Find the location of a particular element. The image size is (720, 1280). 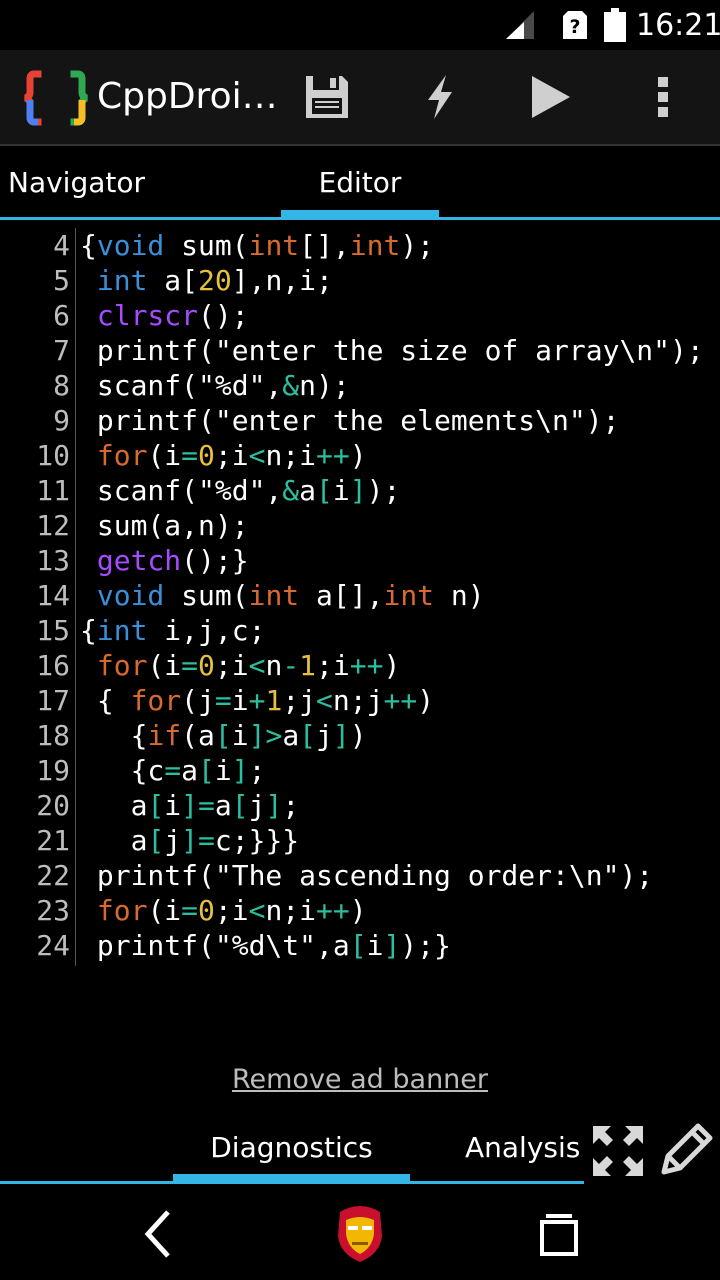

tab-diagnostics-label: Diagnostics is located at coordinates (291, 1147).